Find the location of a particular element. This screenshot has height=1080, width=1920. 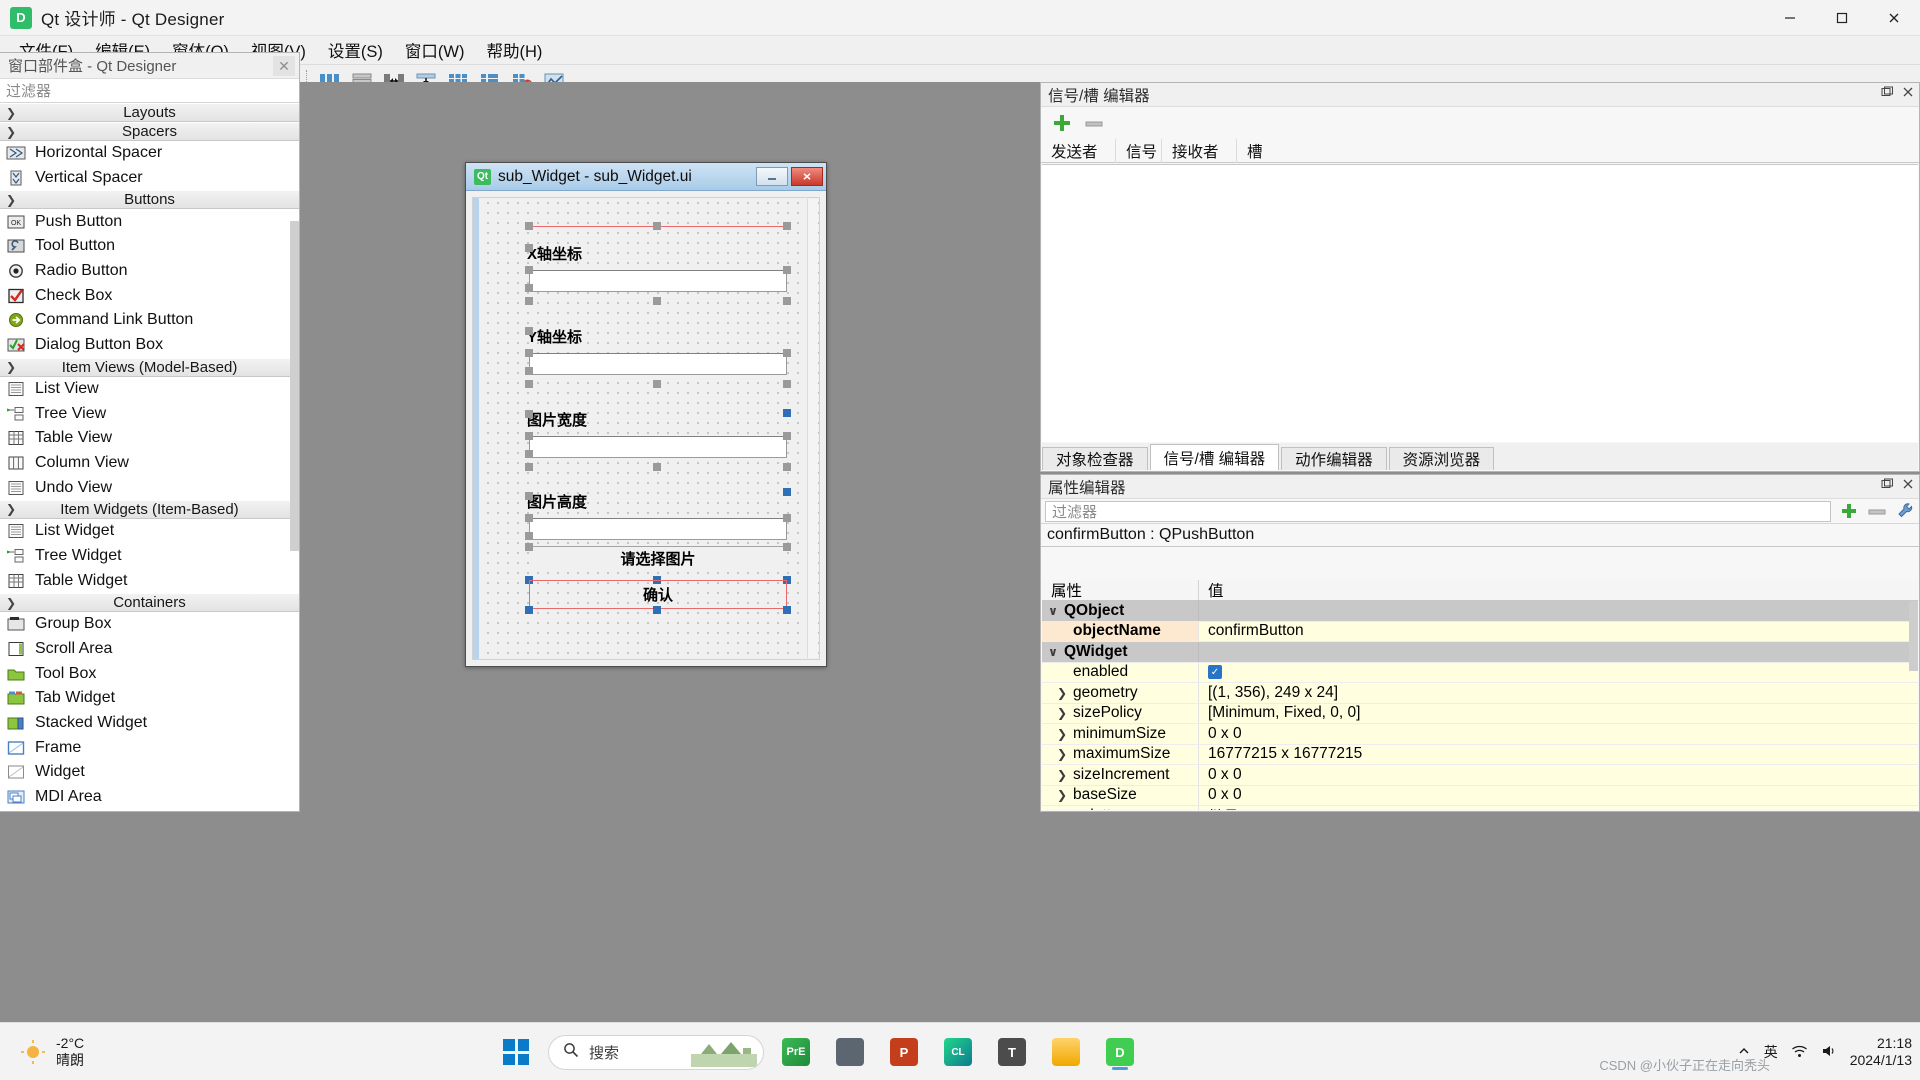

menu-window: 窗口(W) is located at coordinates (435, 50).